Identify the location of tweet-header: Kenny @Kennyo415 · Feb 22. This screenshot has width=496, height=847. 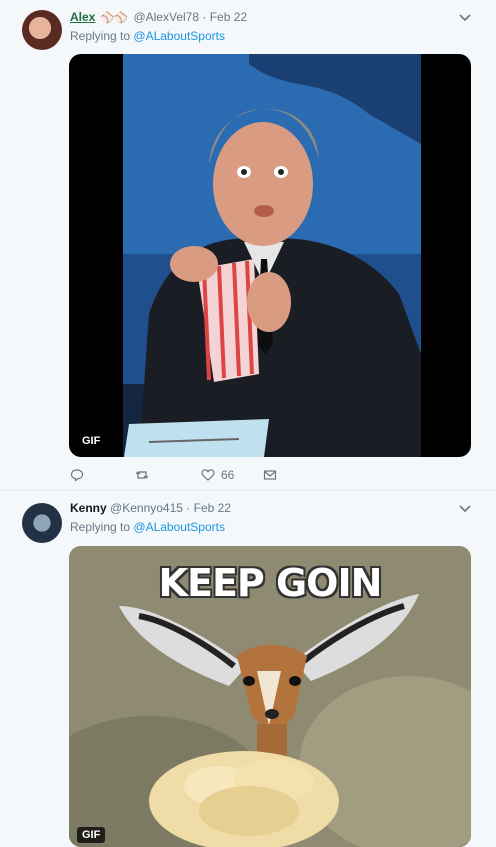
(150, 508).